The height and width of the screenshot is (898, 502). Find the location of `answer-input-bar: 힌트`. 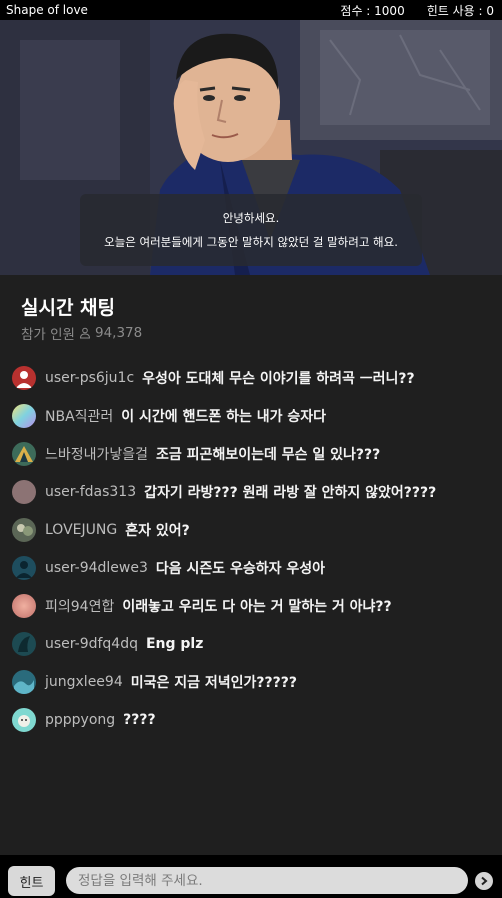

answer-input-bar: 힌트 is located at coordinates (251, 876).